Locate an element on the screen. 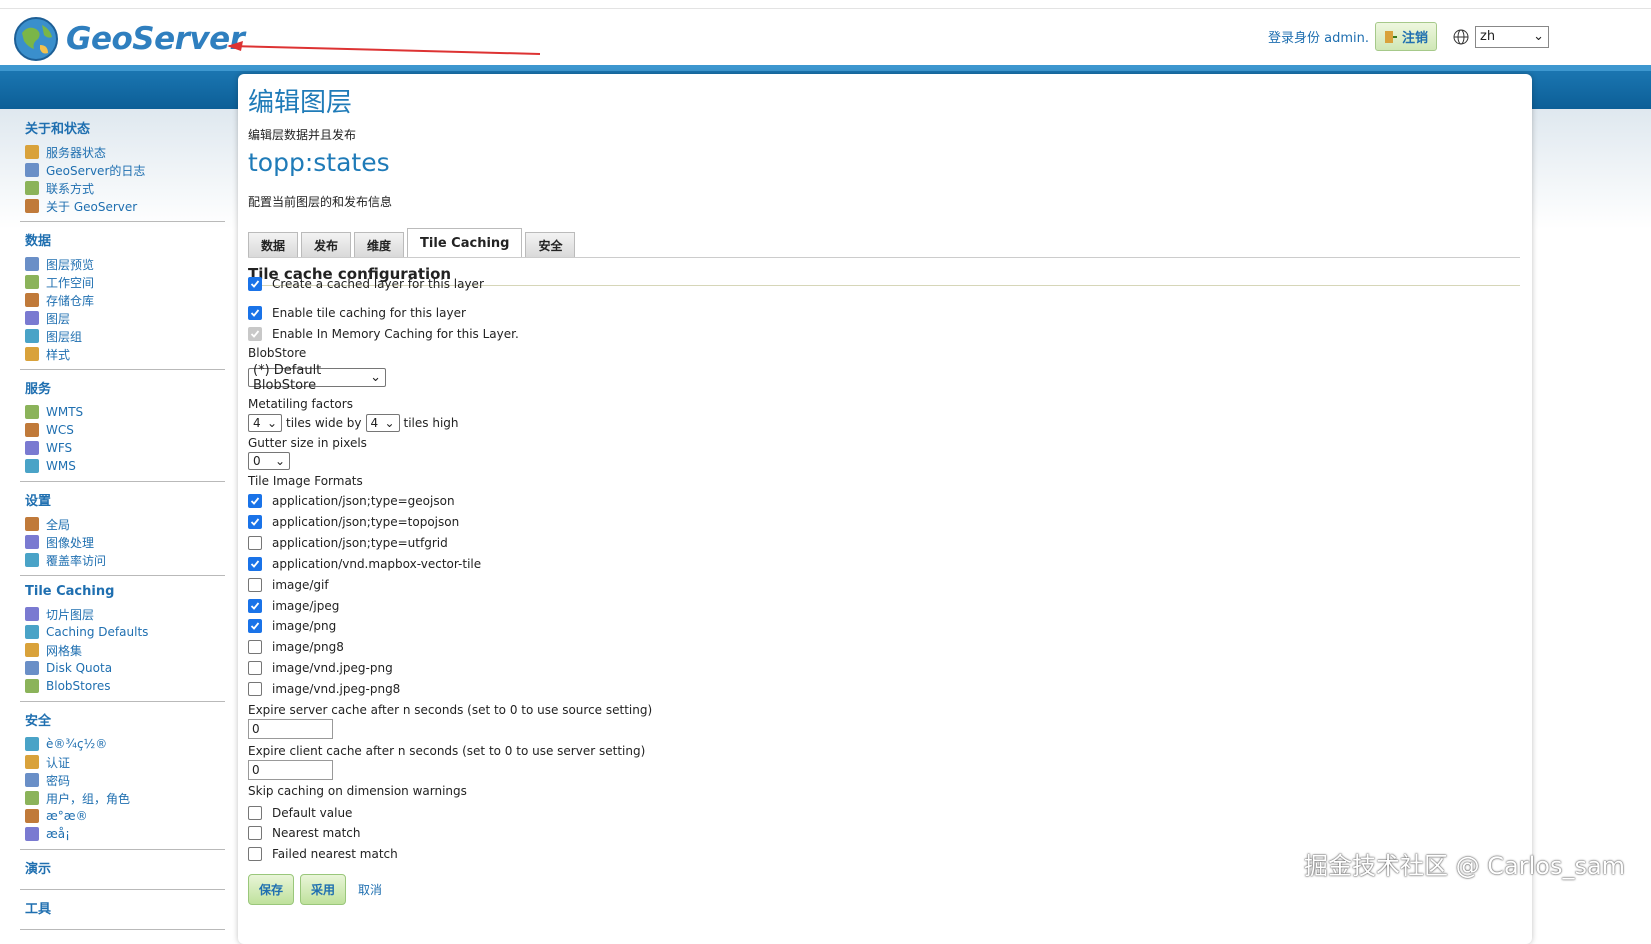 This screenshot has width=1651, height=944. sidebar-item-label: æ°æ® is located at coordinates (67, 816).